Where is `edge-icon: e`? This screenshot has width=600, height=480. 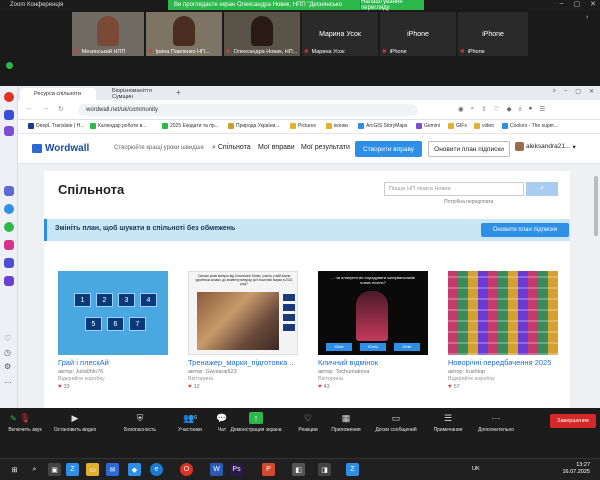 edge-icon: e is located at coordinates (156, 469).